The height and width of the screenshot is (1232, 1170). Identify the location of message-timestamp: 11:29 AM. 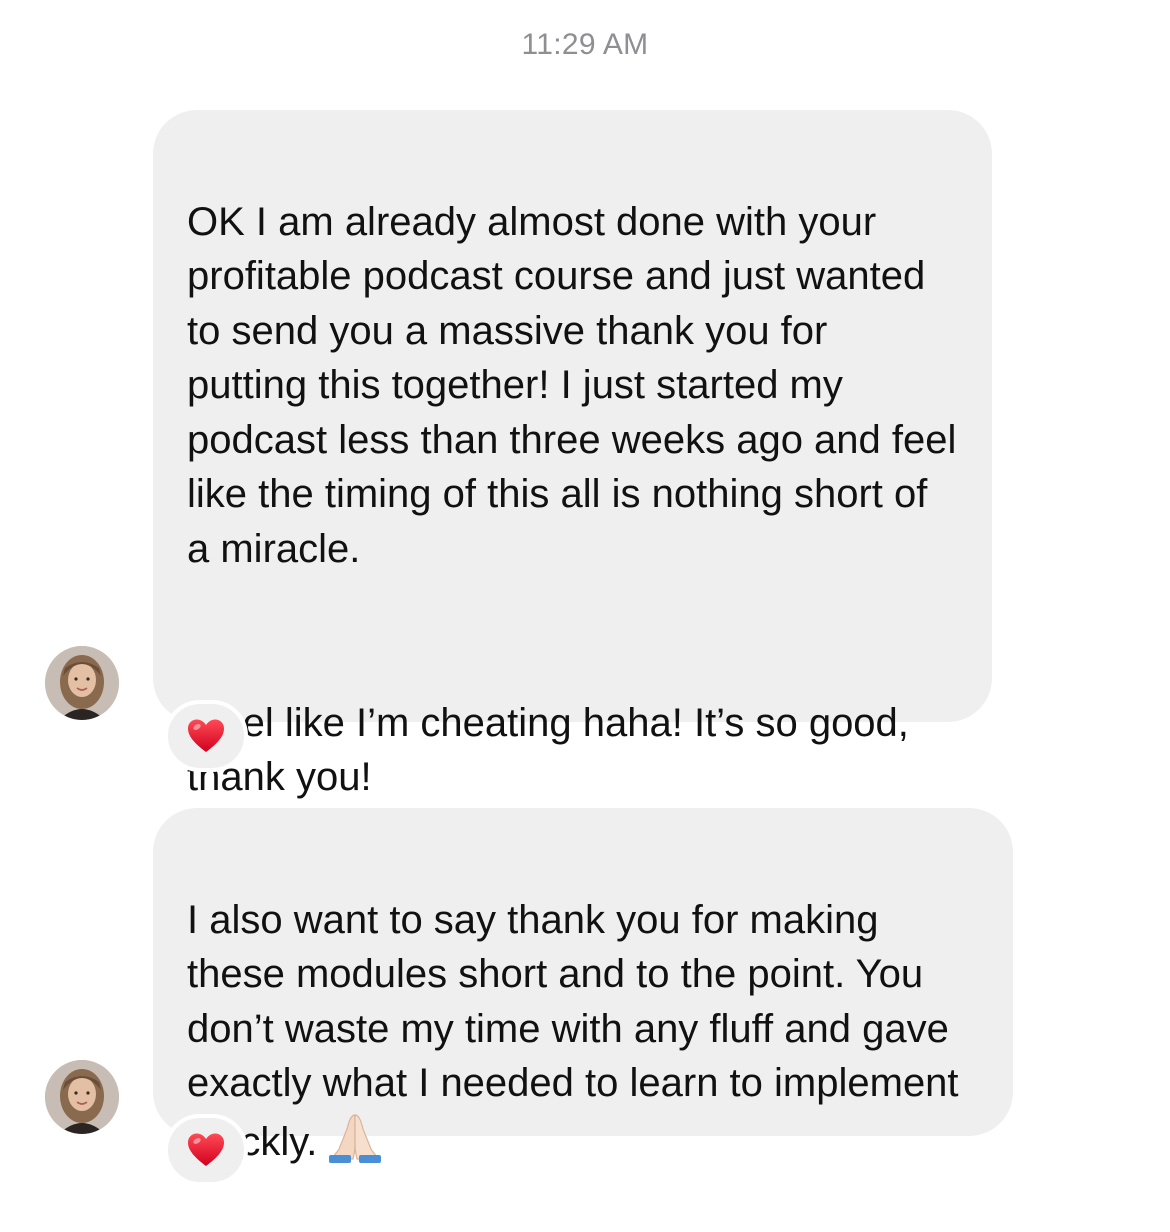
(585, 44).